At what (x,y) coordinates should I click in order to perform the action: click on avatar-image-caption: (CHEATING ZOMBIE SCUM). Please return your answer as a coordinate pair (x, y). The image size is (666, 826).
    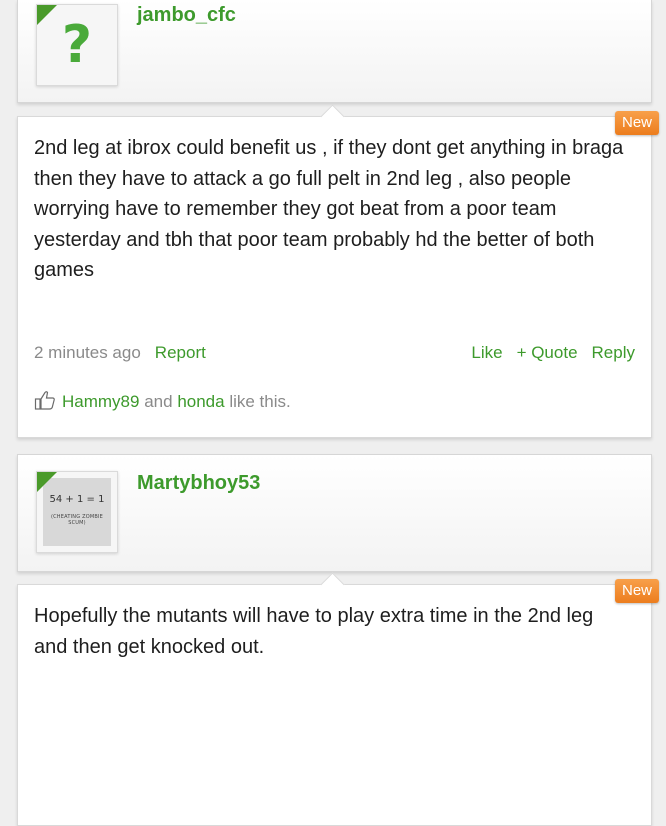
    Looking at the image, I should click on (77, 520).